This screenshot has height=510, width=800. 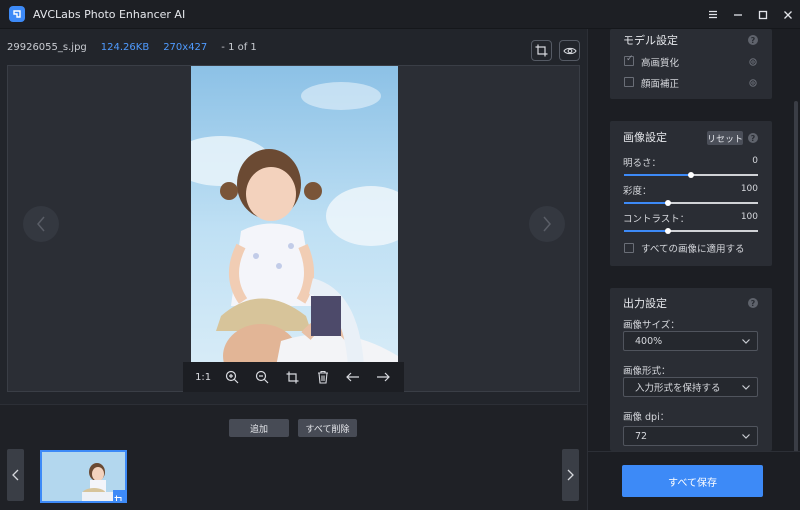 What do you see at coordinates (737, 14) in the screenshot?
I see `minimize-icon` at bounding box center [737, 14].